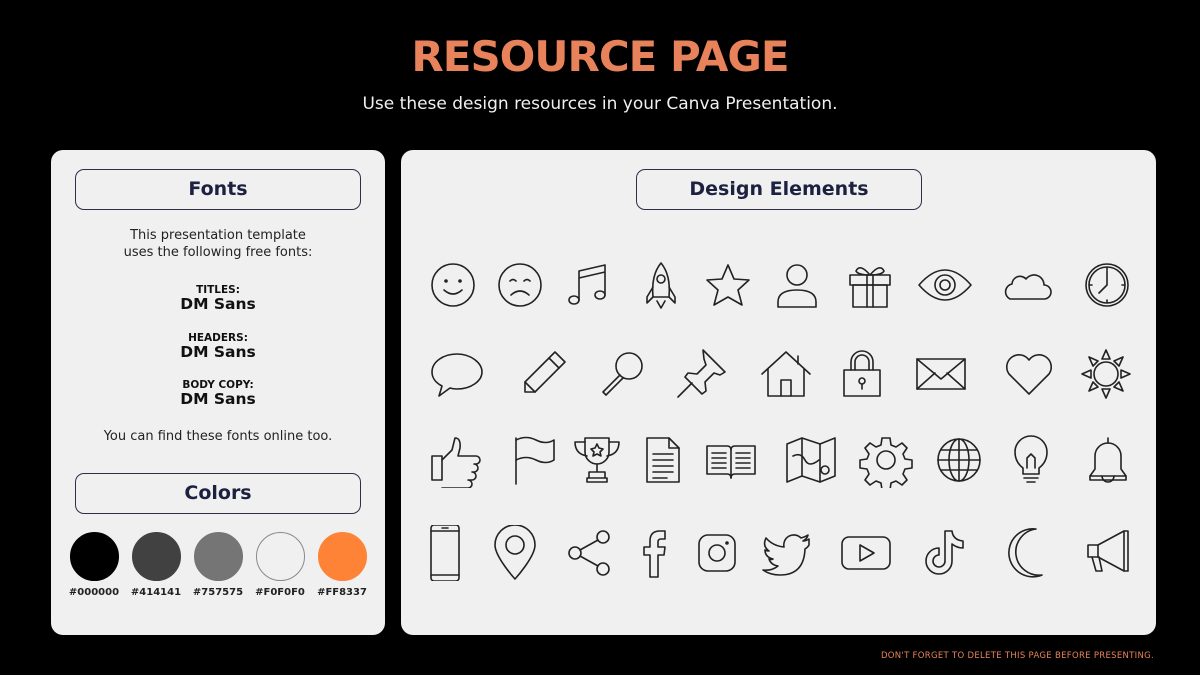 The width and height of the screenshot is (1200, 675). What do you see at coordinates (731, 460) in the screenshot?
I see `open-book-icon` at bounding box center [731, 460].